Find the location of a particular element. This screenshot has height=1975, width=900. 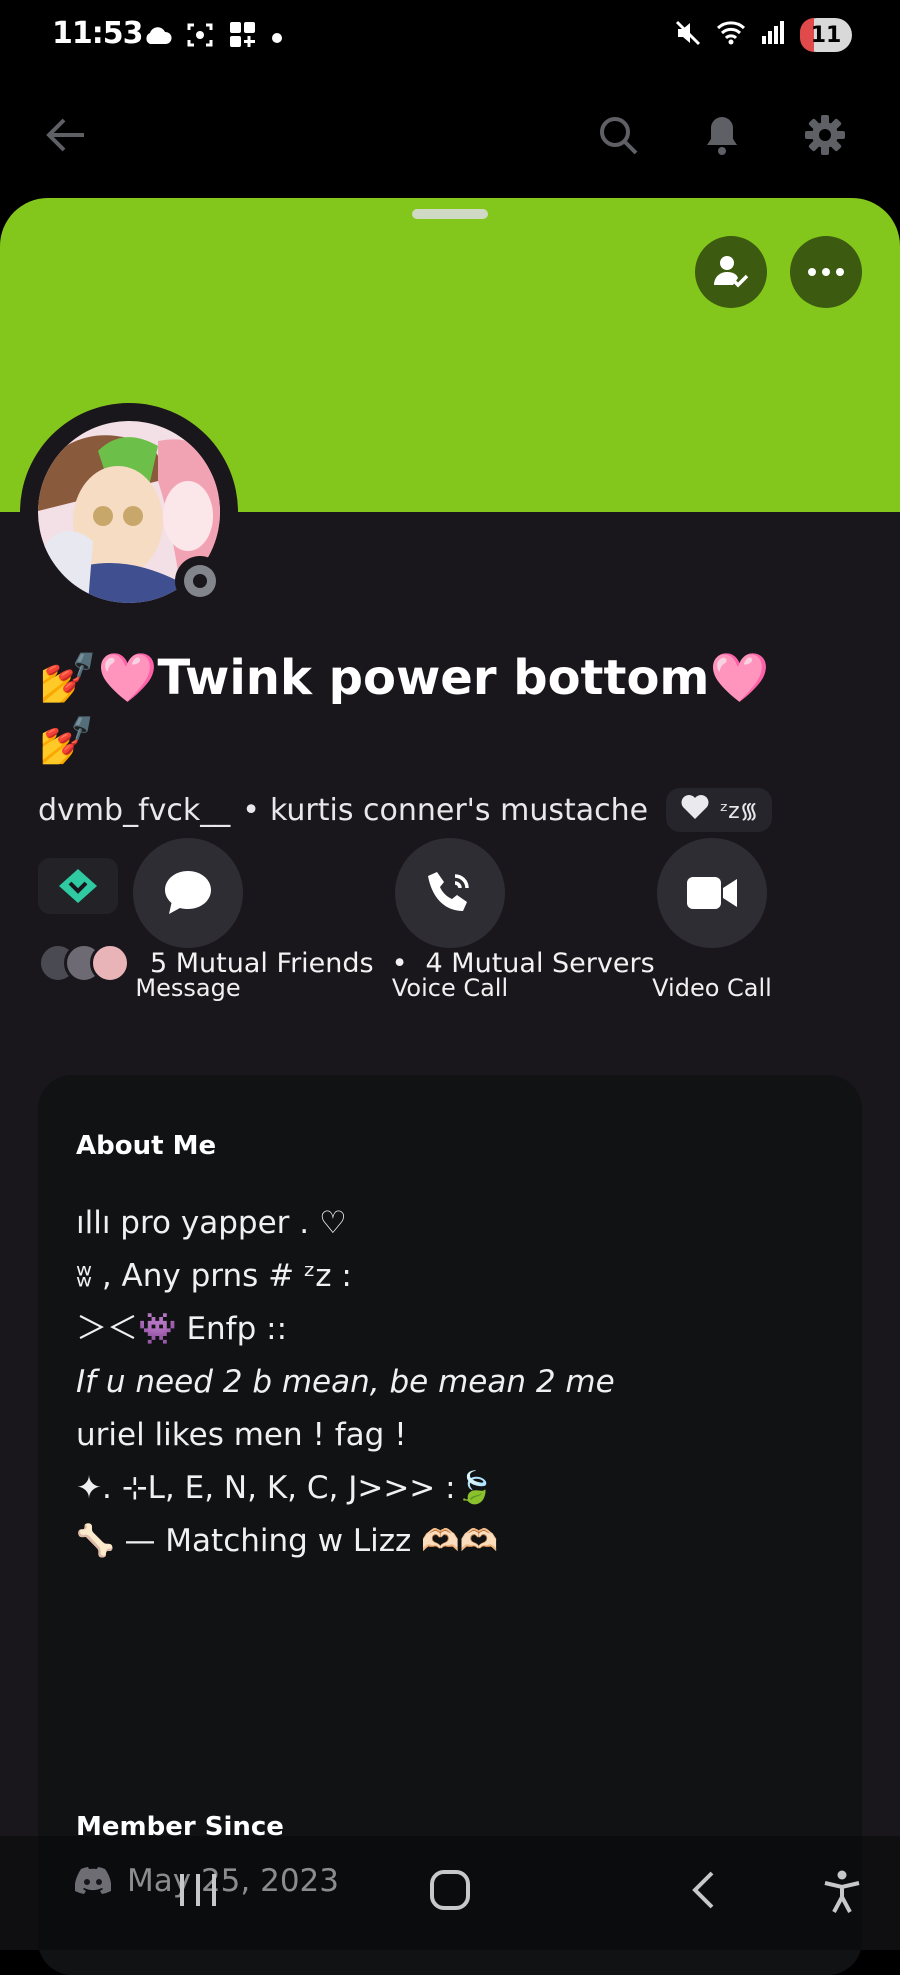

wifi-icon is located at coordinates (731, 35).